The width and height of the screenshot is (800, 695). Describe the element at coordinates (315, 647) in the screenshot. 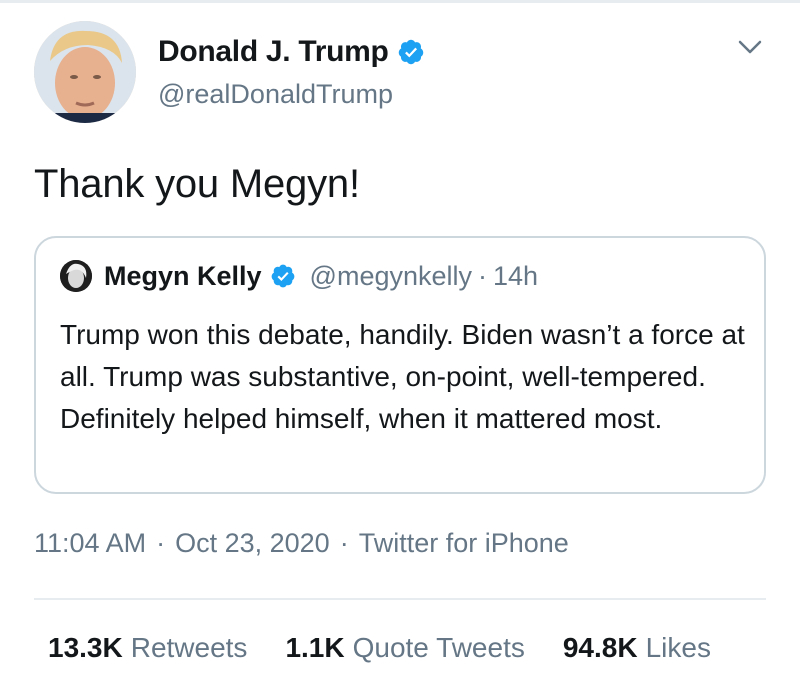

I see `quote-tweets-count: 1.1K` at that location.